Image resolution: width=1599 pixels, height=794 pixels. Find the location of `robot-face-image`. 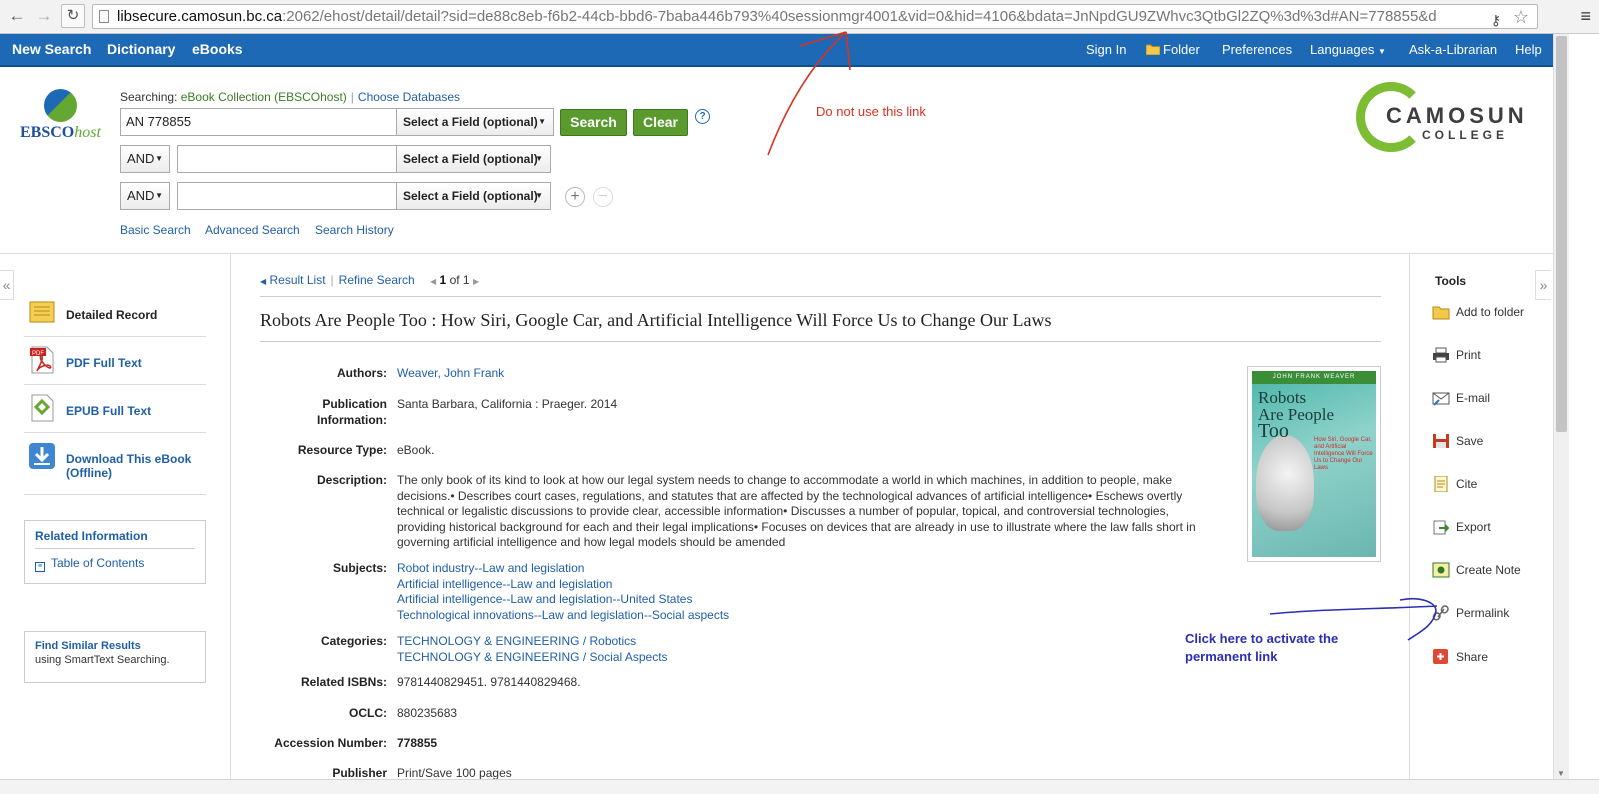

robot-face-image is located at coordinates (1285, 483).